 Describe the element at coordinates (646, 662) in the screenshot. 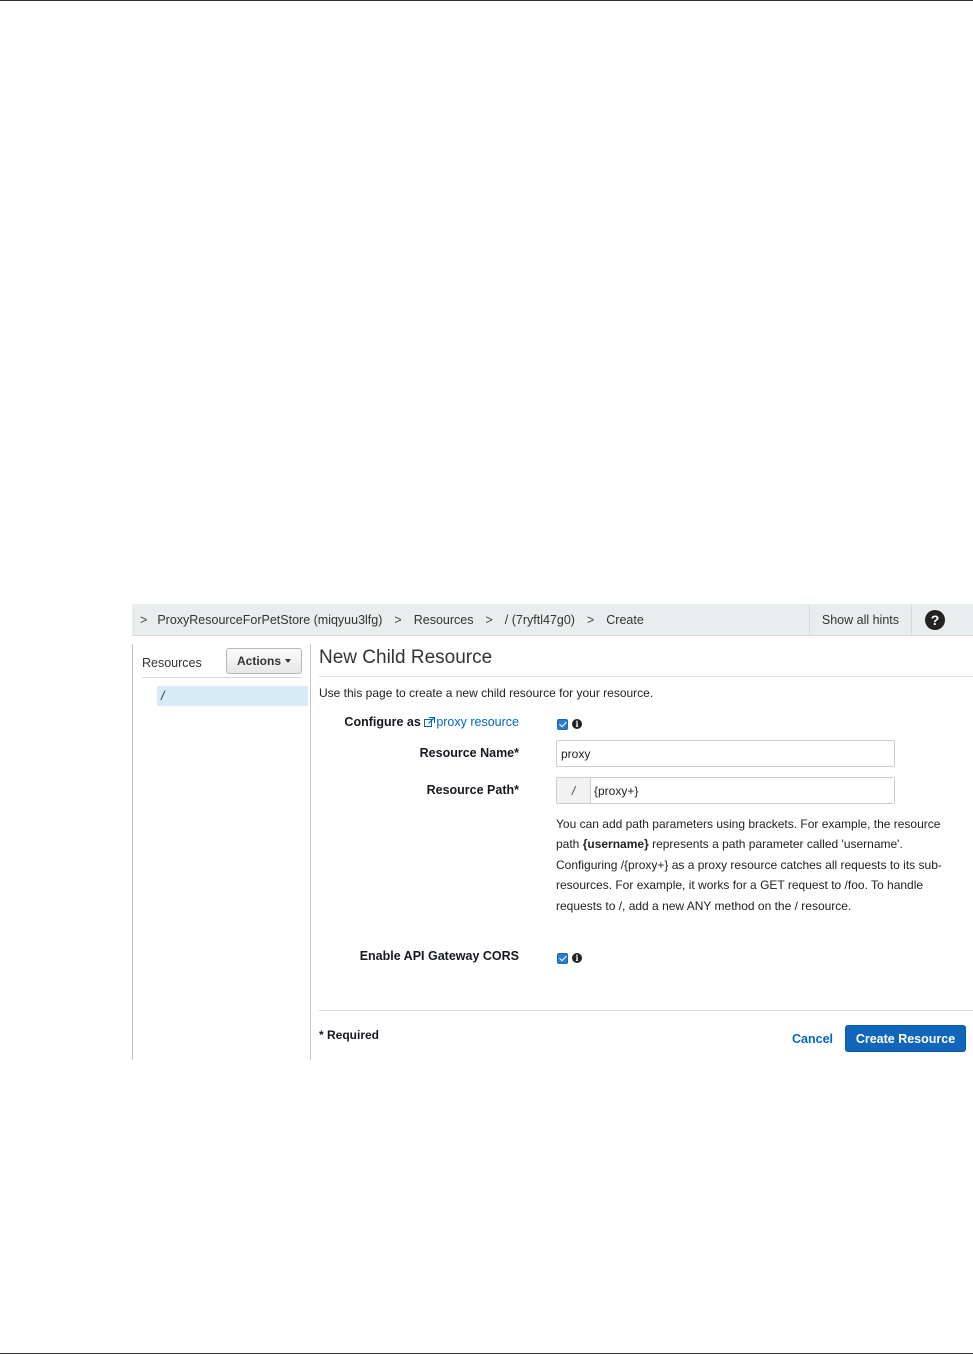

I see `page-title: New Child Resource` at that location.